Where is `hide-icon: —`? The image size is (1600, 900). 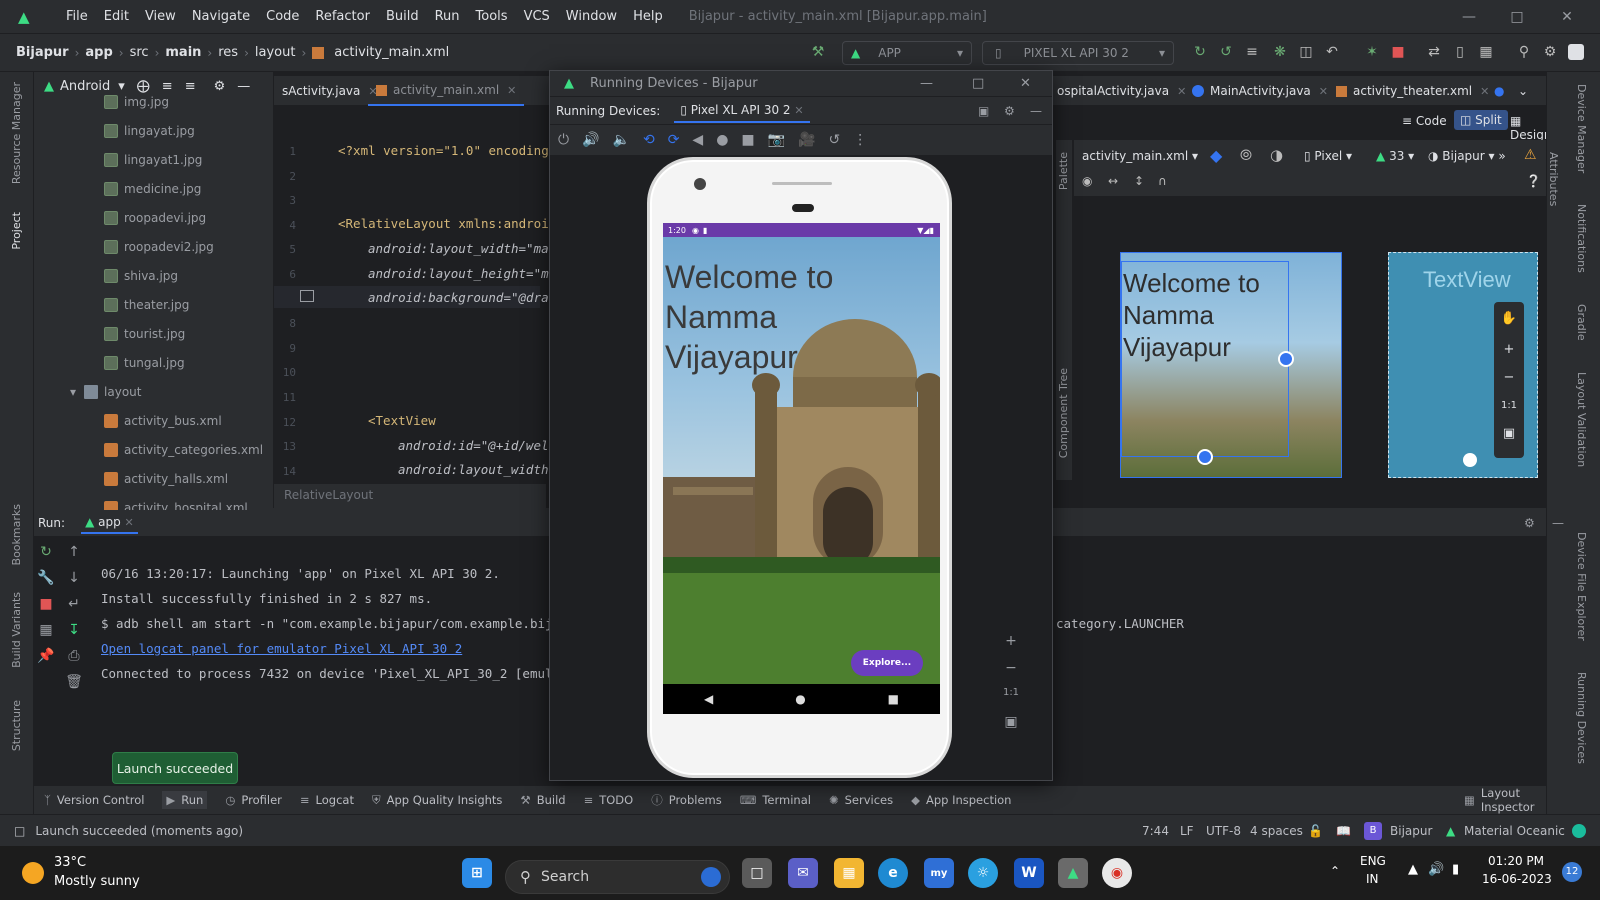 hide-icon: — is located at coordinates (243, 86).